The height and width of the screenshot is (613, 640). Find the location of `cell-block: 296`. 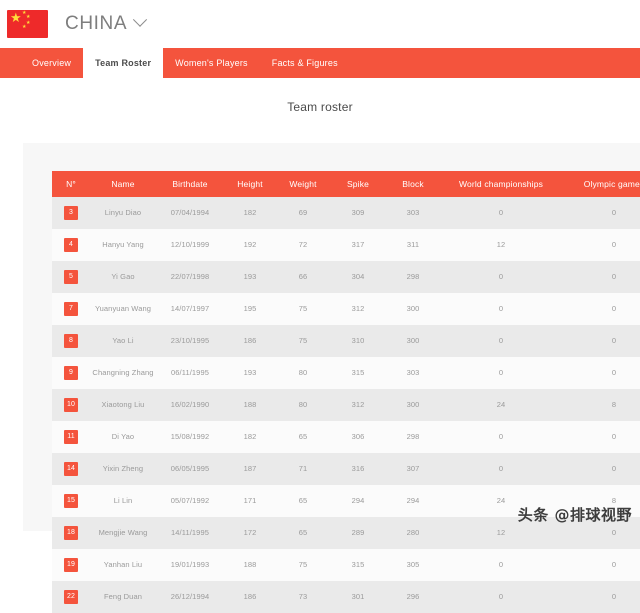

cell-block: 296 is located at coordinates (413, 597).